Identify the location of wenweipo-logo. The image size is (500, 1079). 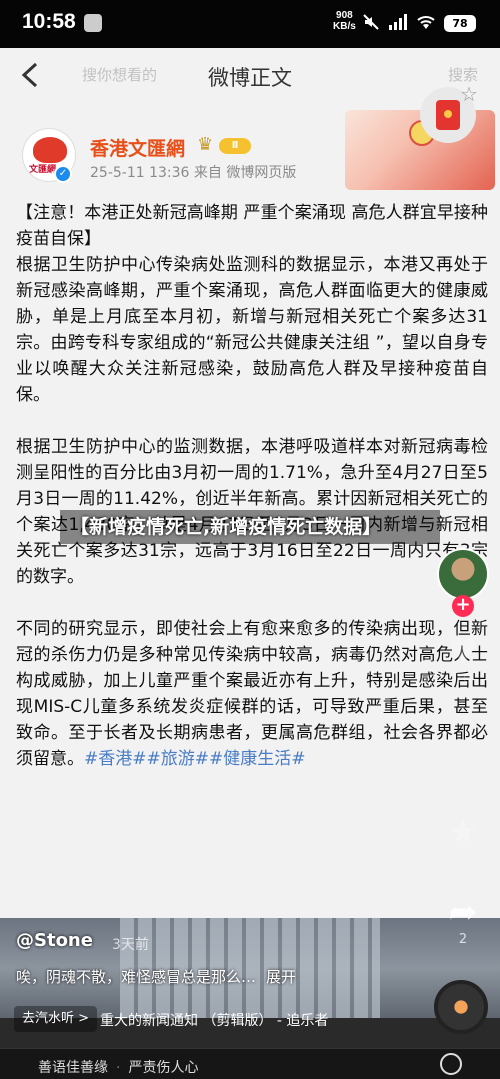
(50, 150).